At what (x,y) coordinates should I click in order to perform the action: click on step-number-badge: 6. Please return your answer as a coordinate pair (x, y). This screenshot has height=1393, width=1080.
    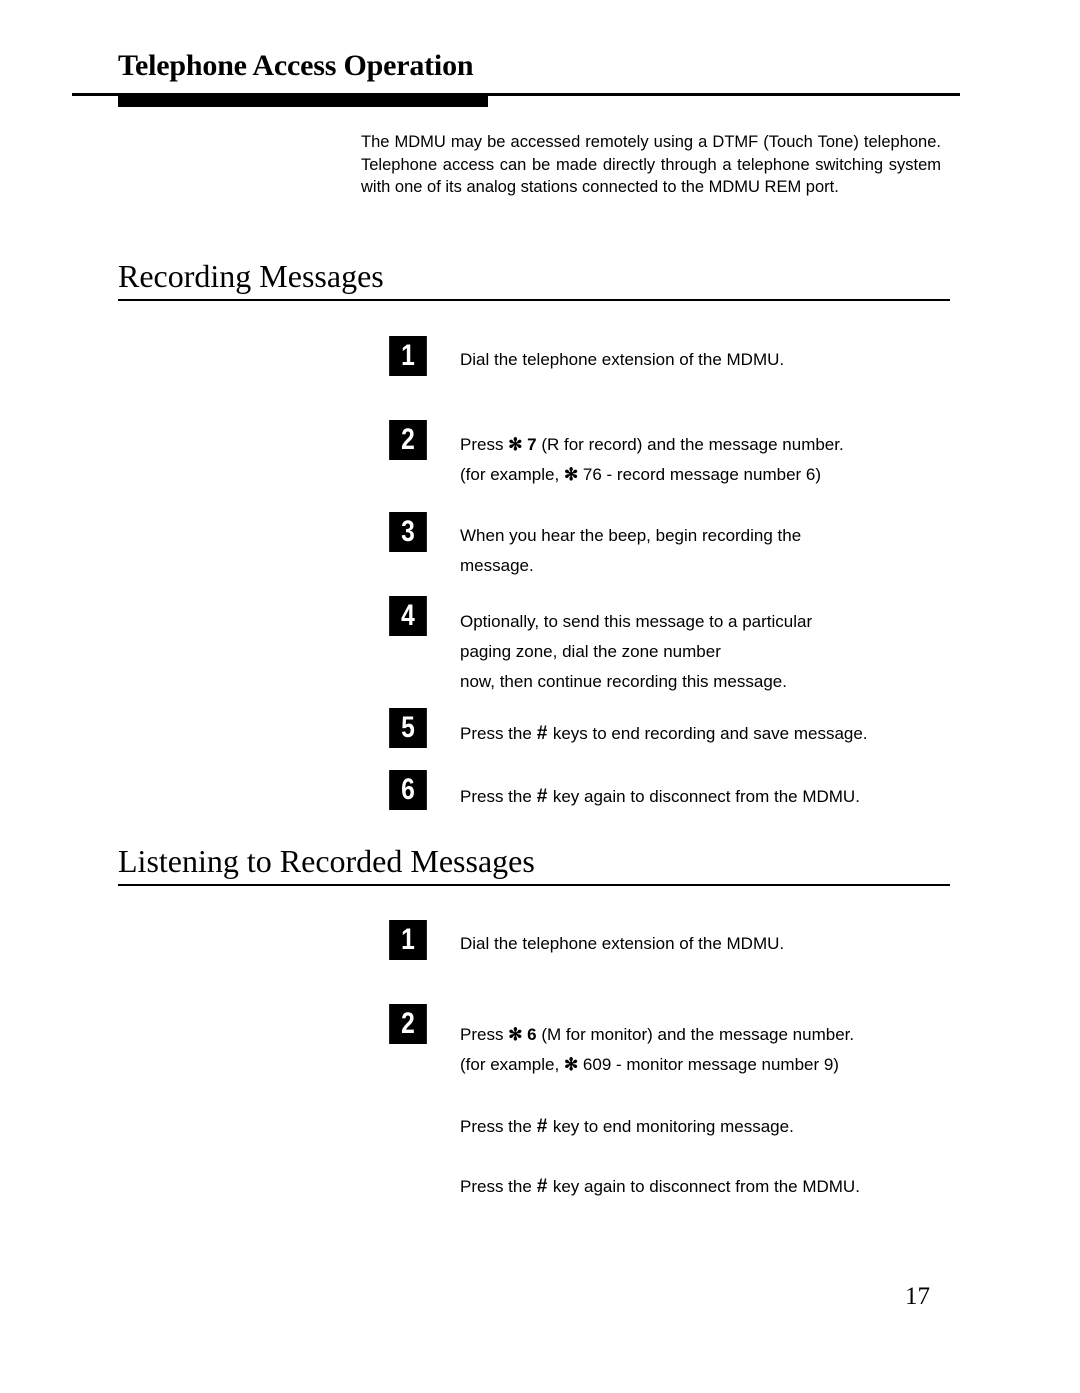
    Looking at the image, I should click on (408, 790).